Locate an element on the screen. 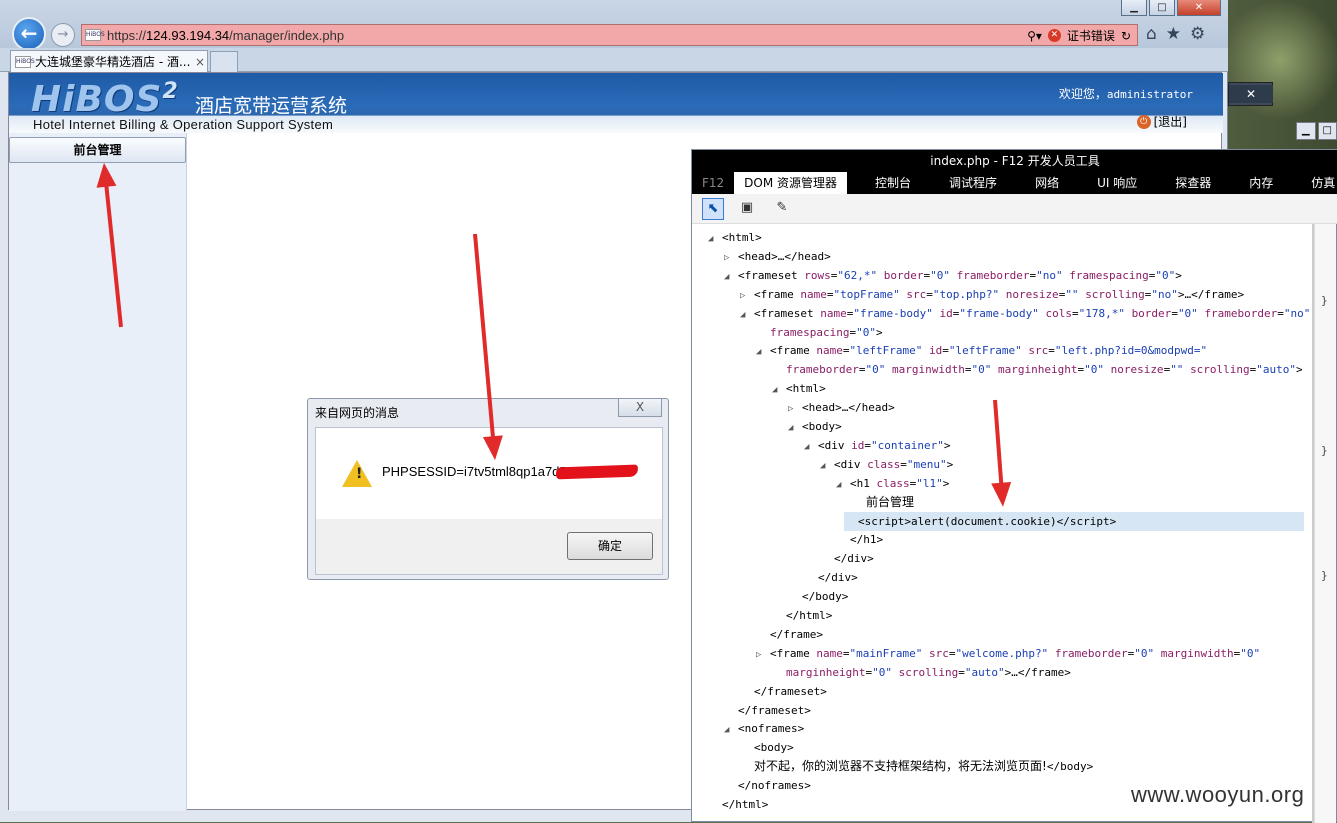  url-path: /manager/index.php is located at coordinates (286, 35).